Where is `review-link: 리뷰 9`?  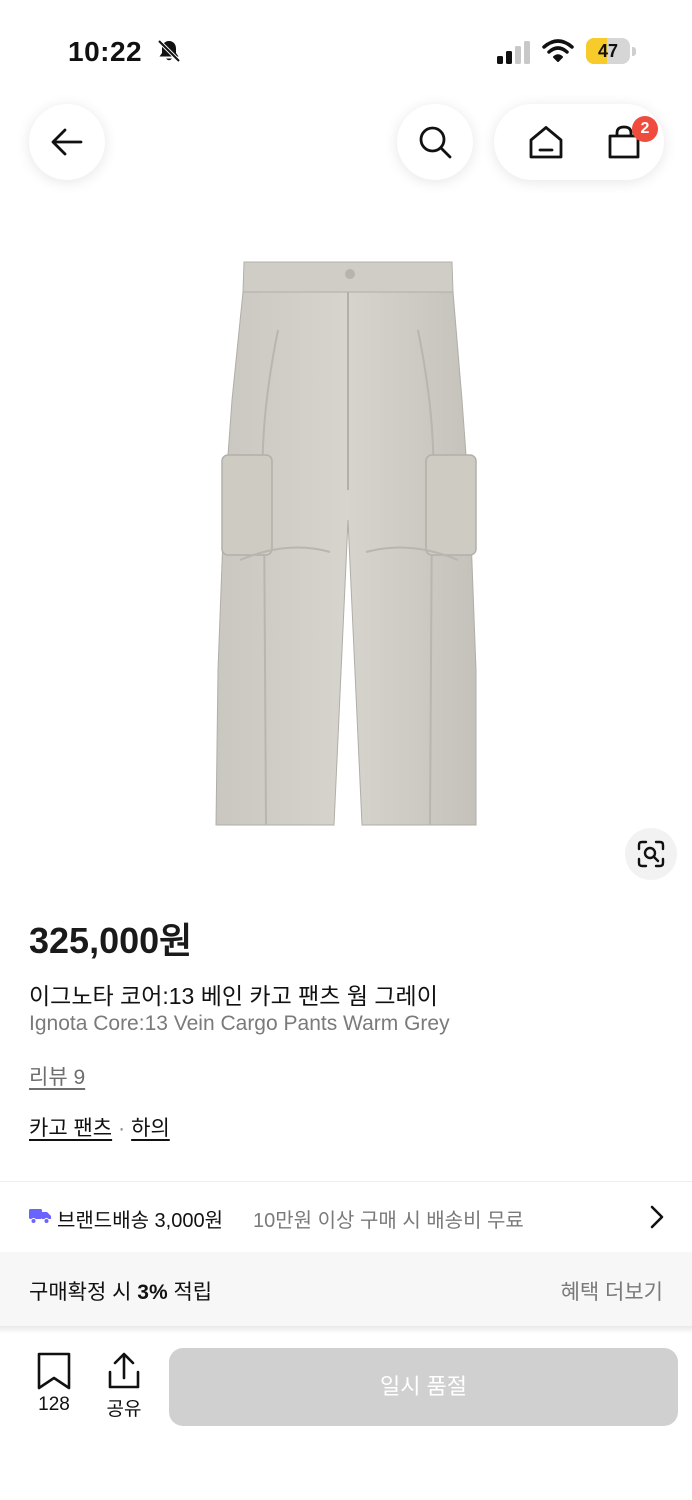
review-link: 리뷰 9 is located at coordinates (57, 1076).